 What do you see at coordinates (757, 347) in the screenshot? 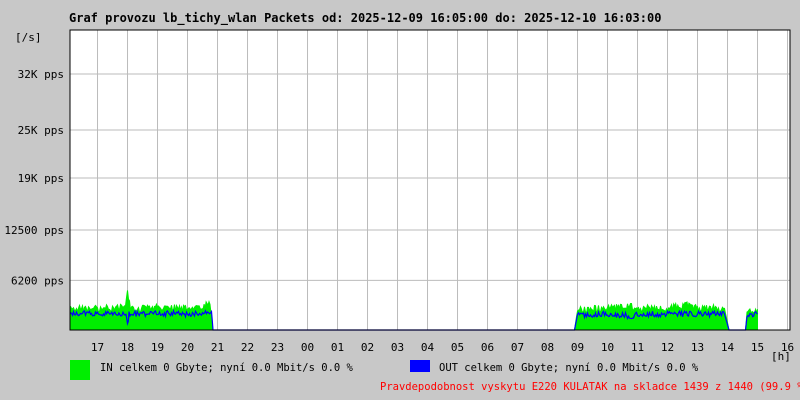
I see `x-tick-label: 15` at bounding box center [757, 347].